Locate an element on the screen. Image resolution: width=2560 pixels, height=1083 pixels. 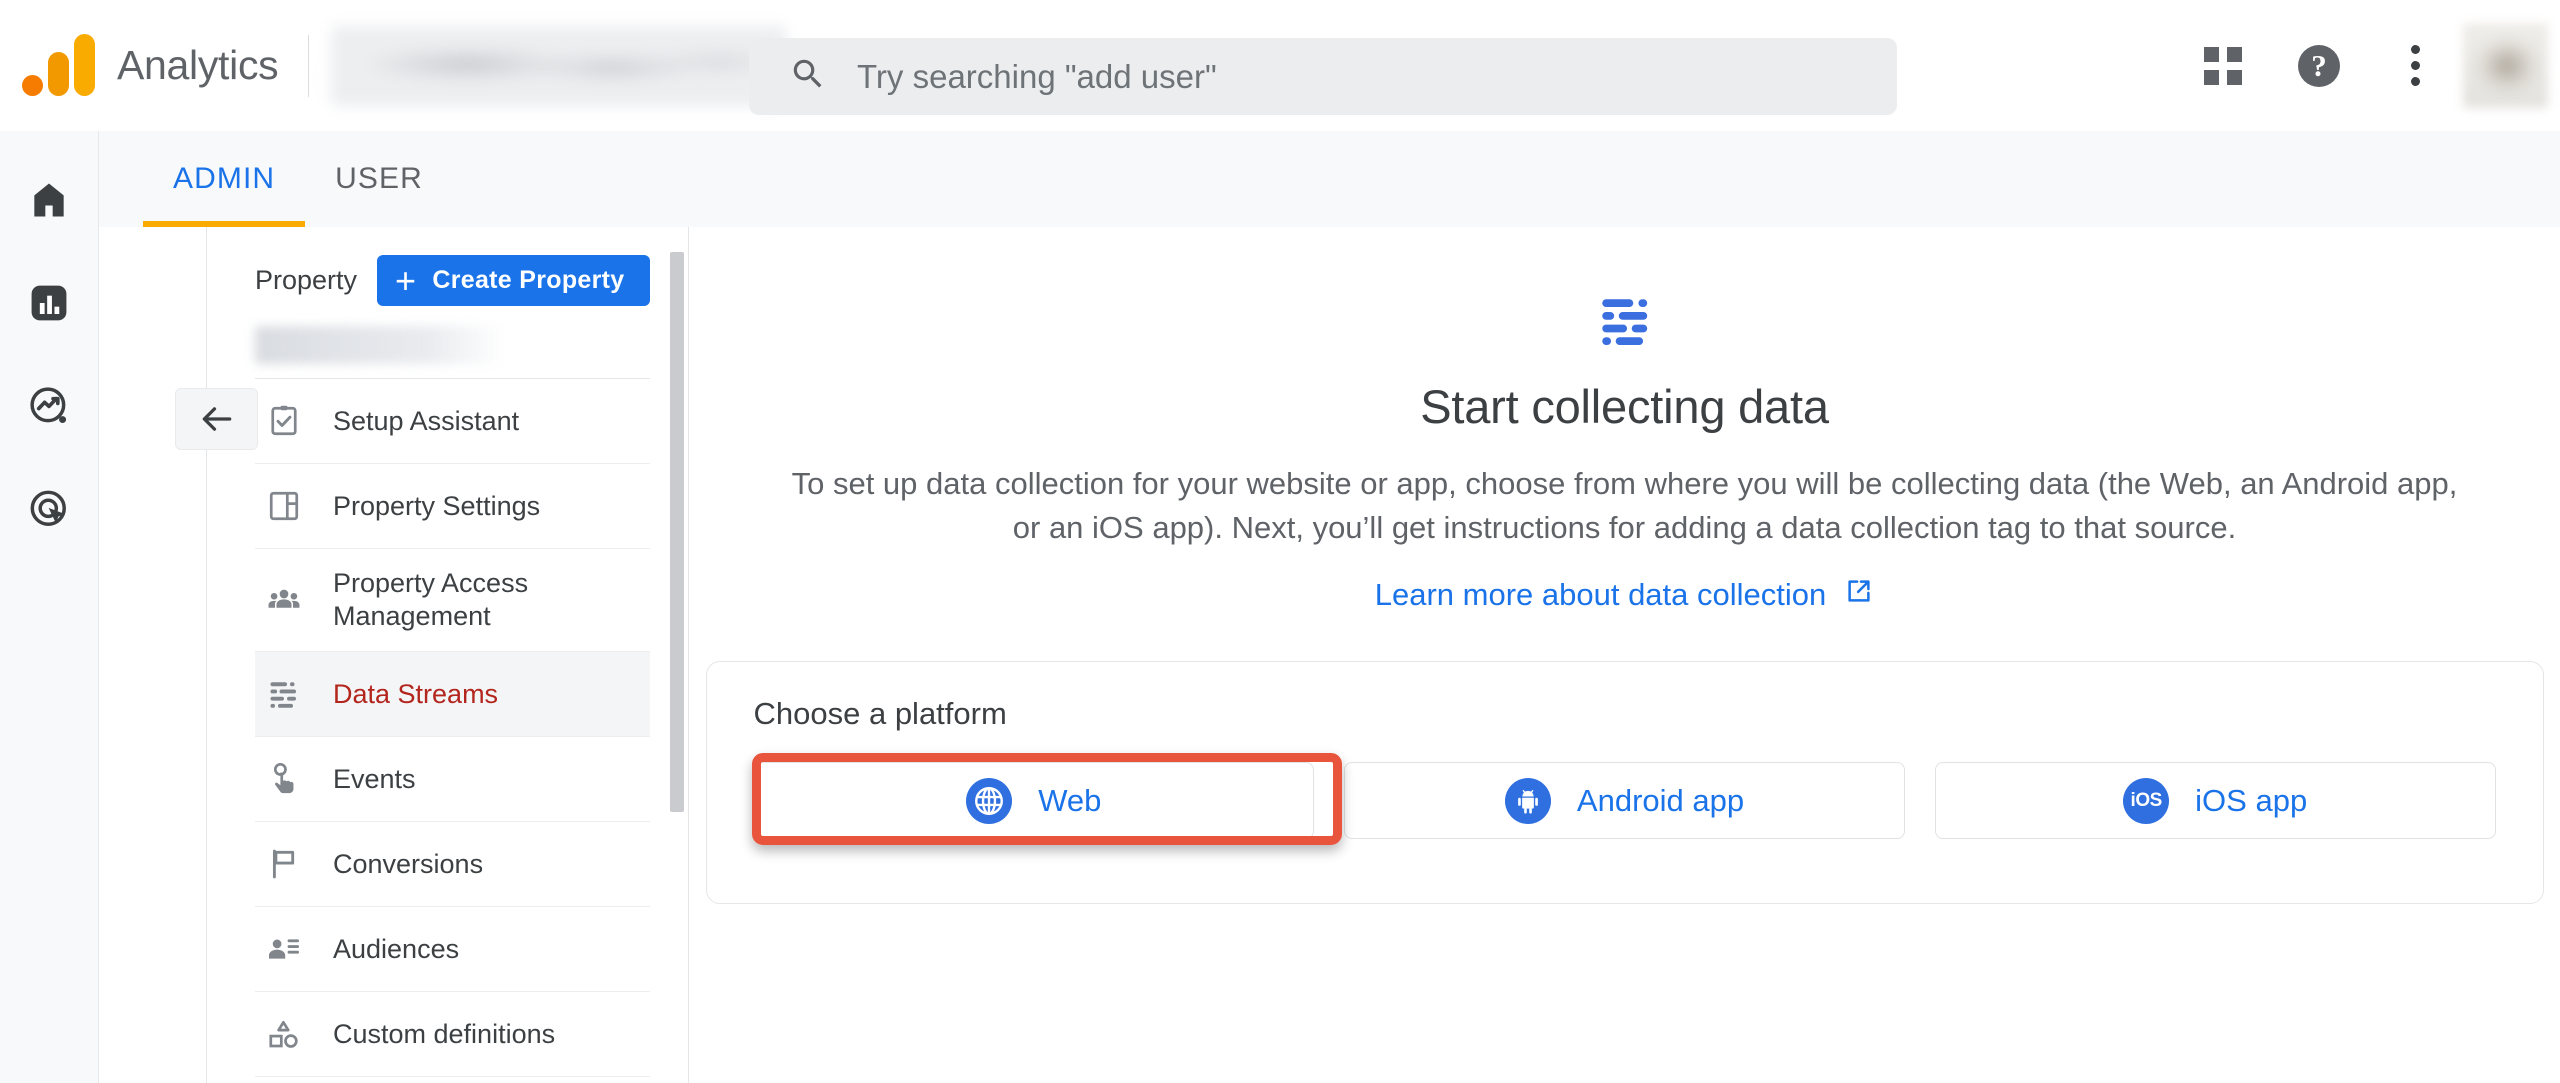
nav-label: Setup Assistant is located at coordinates (426, 420).